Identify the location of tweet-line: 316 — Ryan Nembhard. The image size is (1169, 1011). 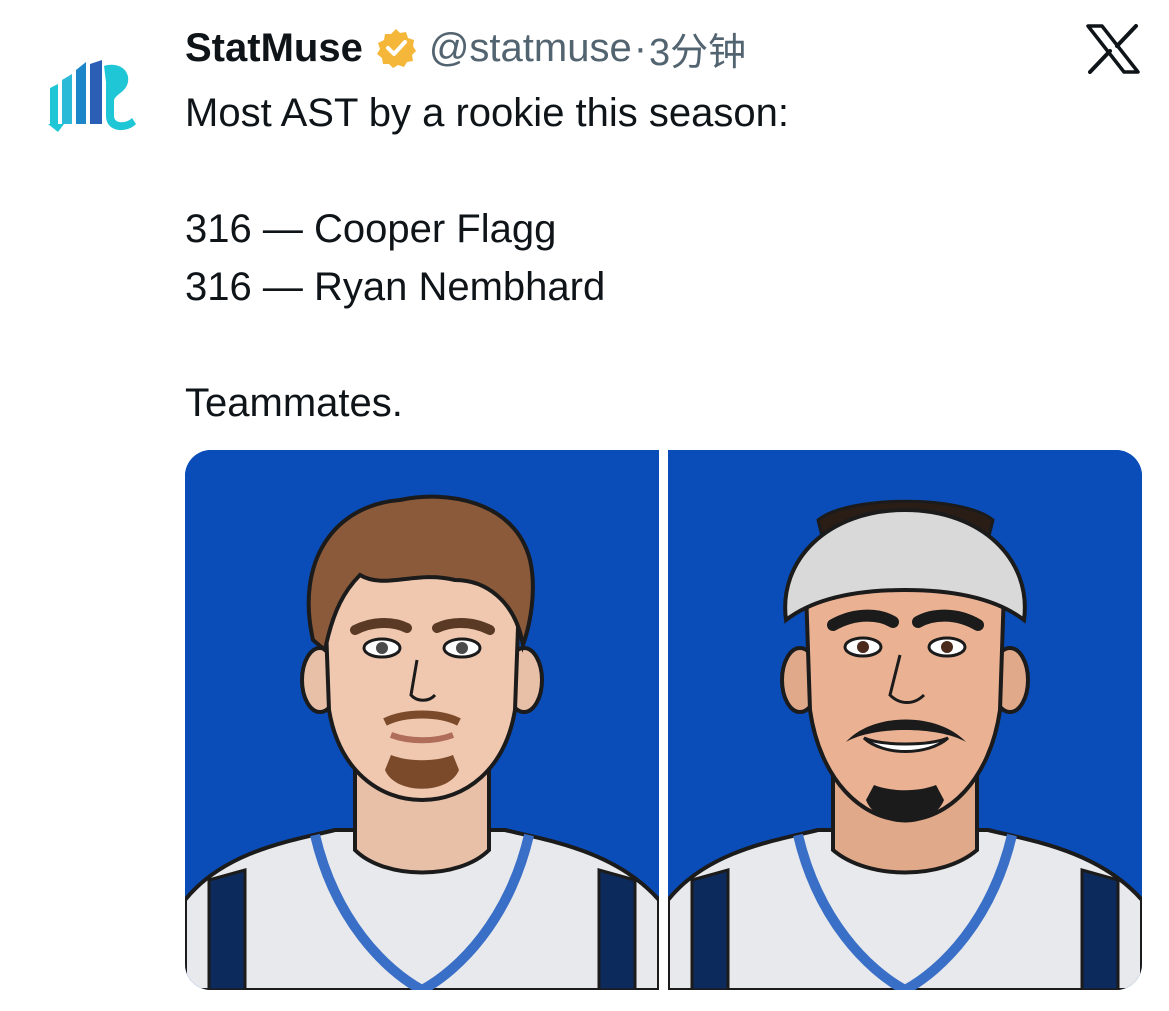
(395, 287).